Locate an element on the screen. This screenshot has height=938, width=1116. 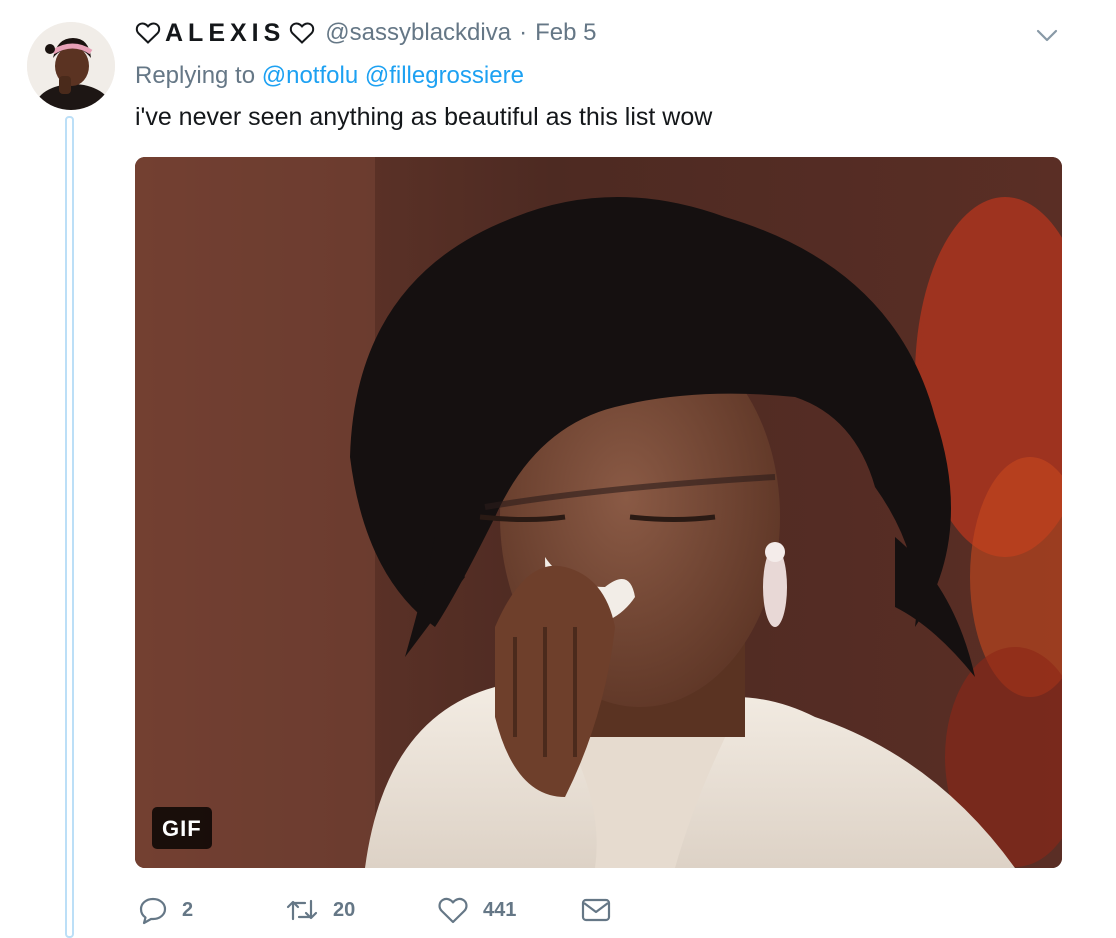
direct-message-button is located at coordinates (596, 910).